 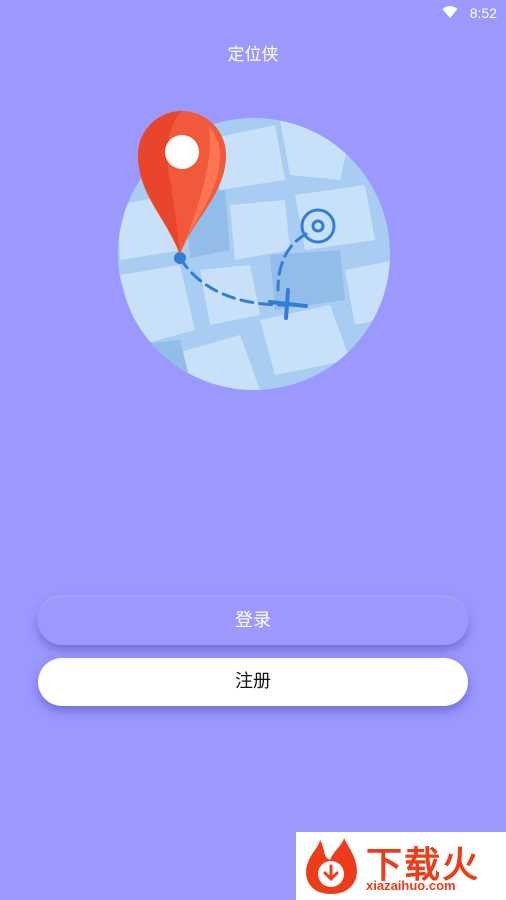 What do you see at coordinates (450, 14) in the screenshot?
I see `wifi-icon` at bounding box center [450, 14].